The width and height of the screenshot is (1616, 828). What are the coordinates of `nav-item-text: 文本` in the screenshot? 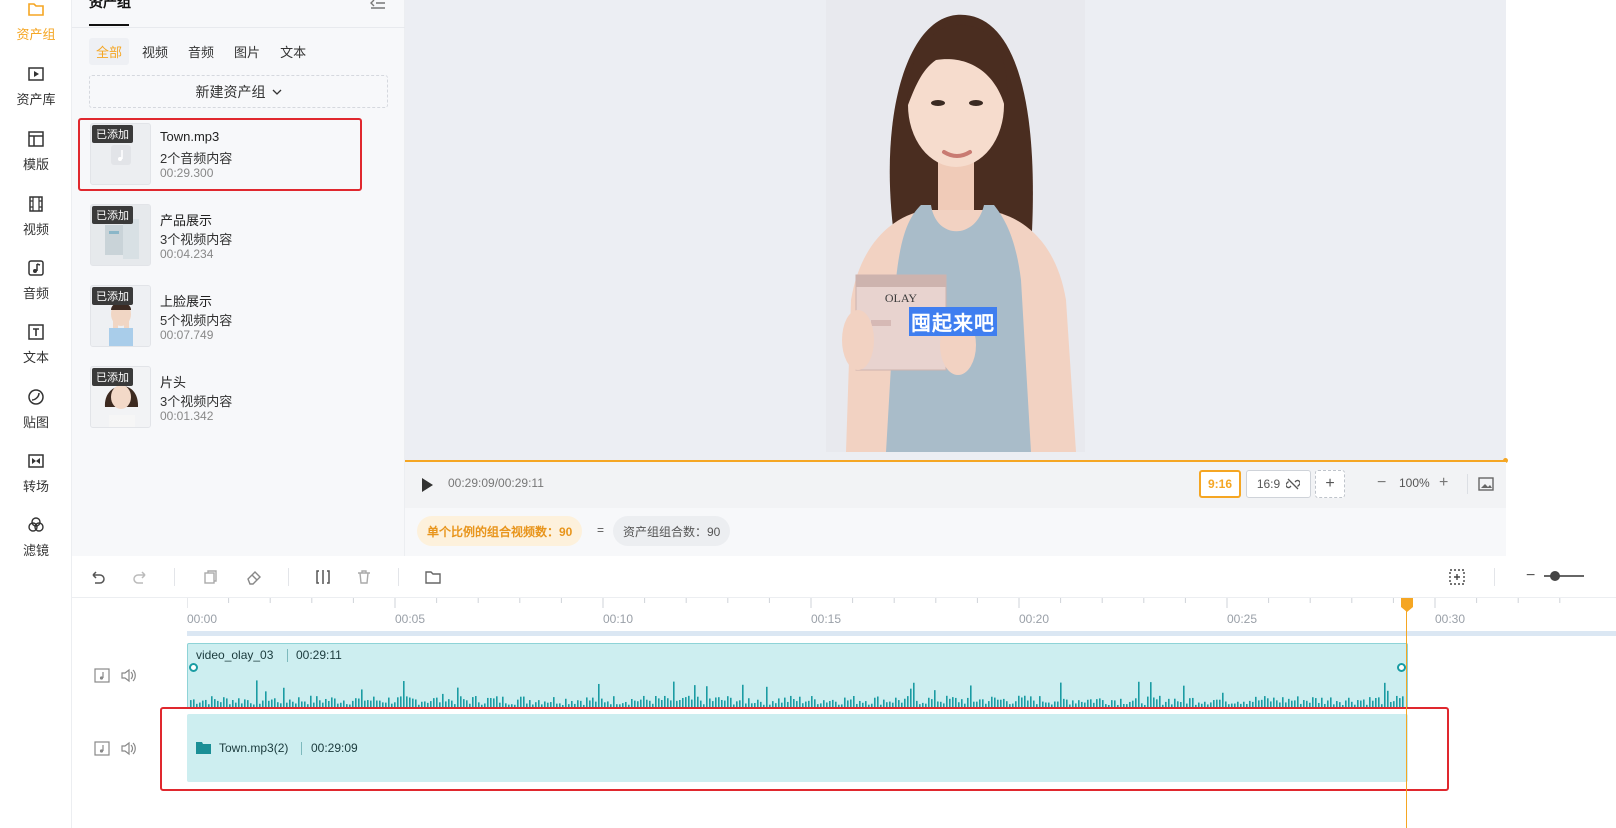 It's located at (36, 345).